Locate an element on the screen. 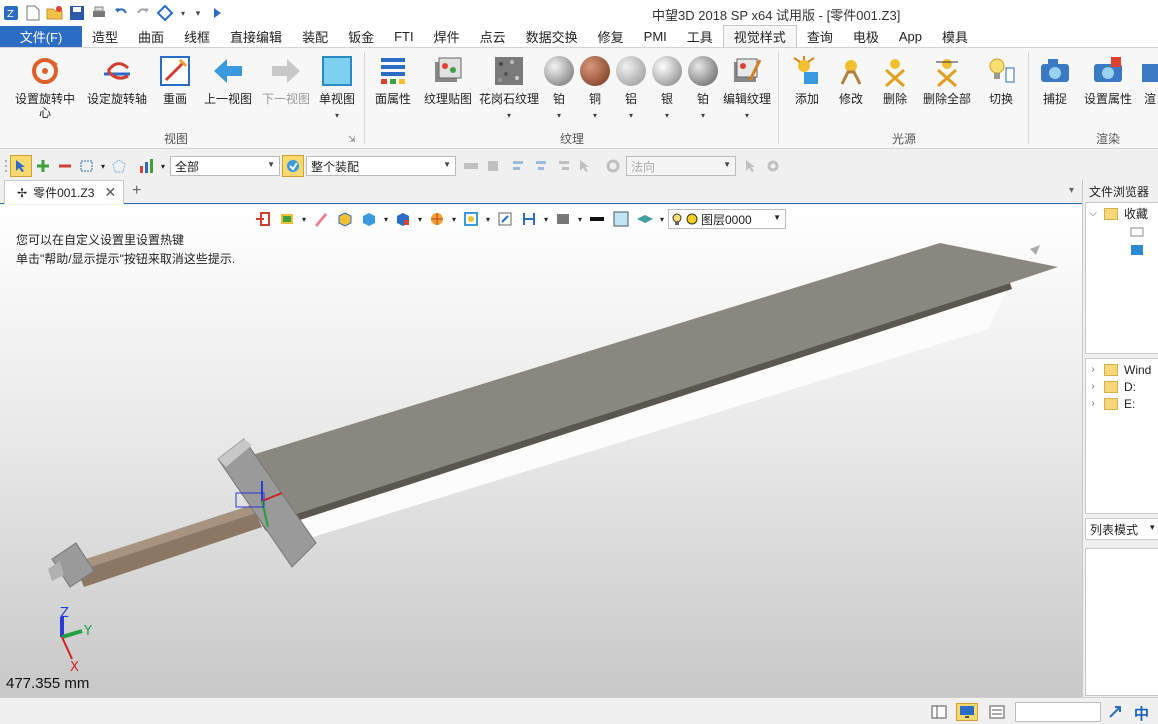 This screenshot has width=1158, height=724. capture-button: 捕捉 is located at coordinates (1055, 80).